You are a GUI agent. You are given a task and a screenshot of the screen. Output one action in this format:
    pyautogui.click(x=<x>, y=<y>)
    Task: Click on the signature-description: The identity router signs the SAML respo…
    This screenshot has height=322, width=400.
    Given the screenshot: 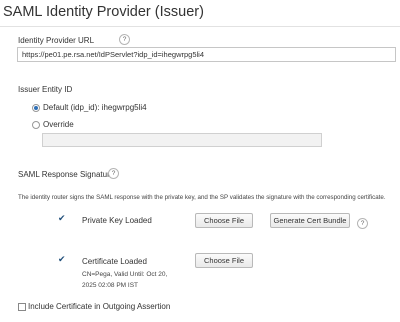 What is the action you would take?
    pyautogui.click(x=202, y=197)
    